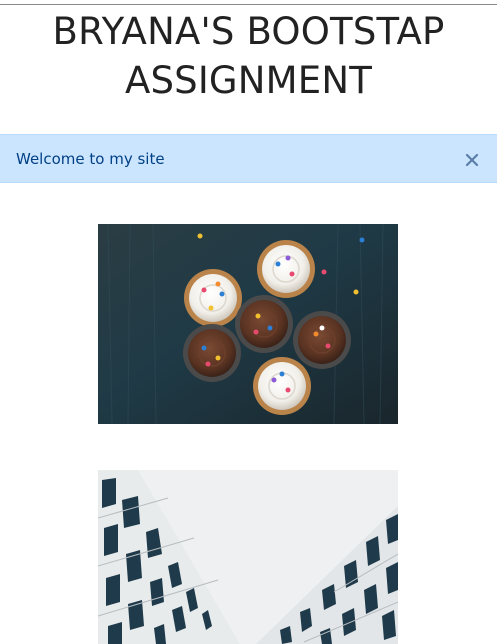  Describe the element at coordinates (90, 159) in the screenshot. I see `alert-message: Welcome to my site` at that location.